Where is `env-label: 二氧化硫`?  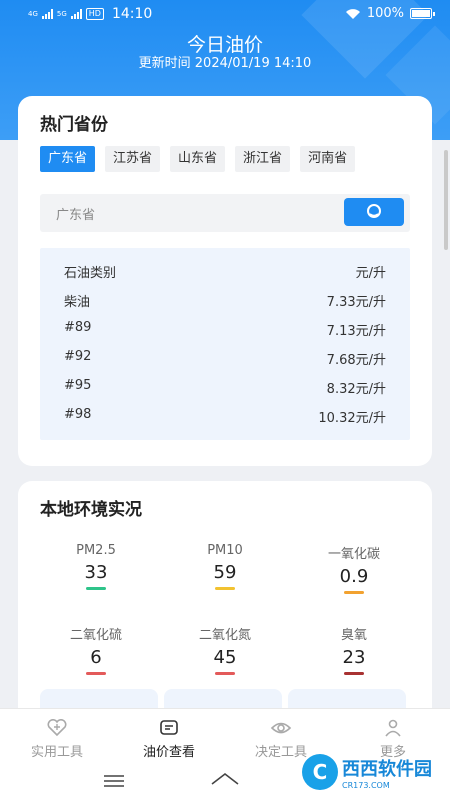 env-label: 二氧化硫 is located at coordinates (95, 635).